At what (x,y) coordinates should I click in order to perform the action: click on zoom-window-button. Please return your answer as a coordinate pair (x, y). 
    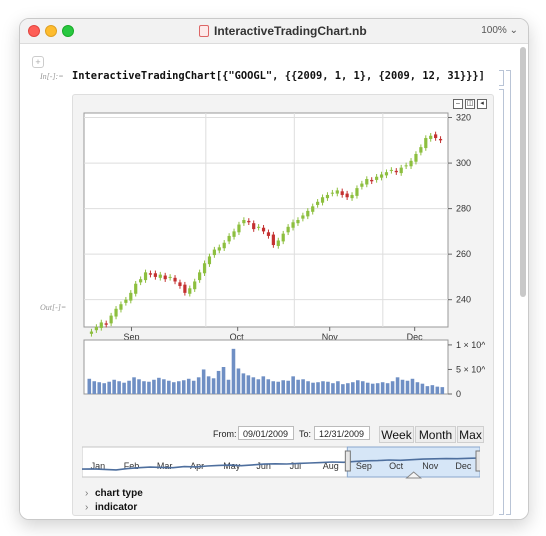
    Looking at the image, I should click on (68, 31).